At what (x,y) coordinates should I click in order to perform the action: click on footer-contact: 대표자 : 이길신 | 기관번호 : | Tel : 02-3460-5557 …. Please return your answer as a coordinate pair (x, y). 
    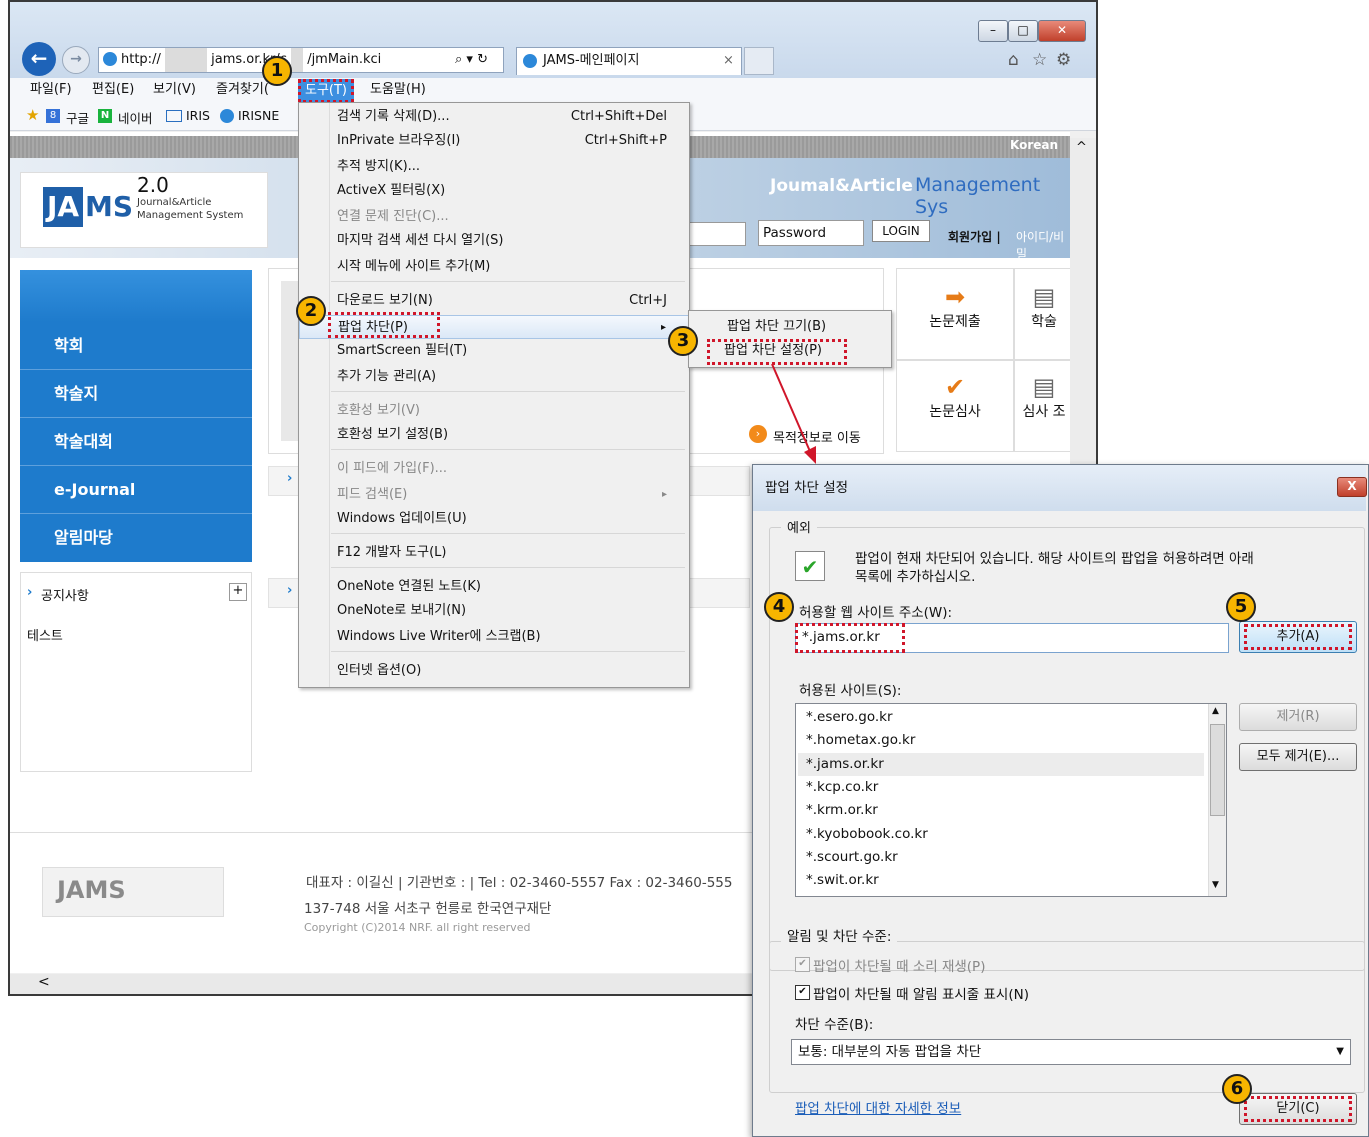
    Looking at the image, I should click on (519, 883).